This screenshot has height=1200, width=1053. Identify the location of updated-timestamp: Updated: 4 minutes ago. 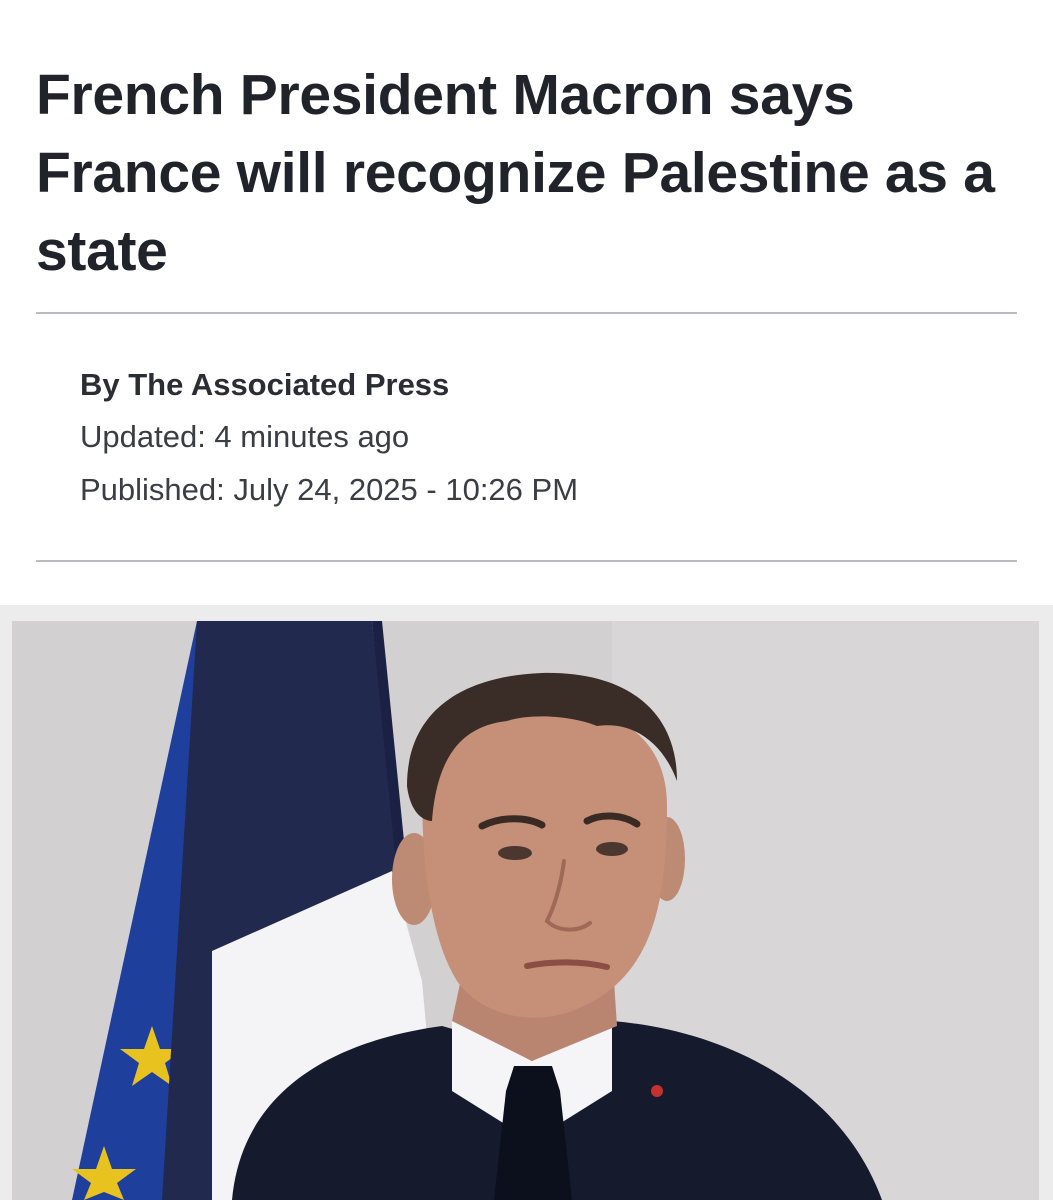
(245, 436).